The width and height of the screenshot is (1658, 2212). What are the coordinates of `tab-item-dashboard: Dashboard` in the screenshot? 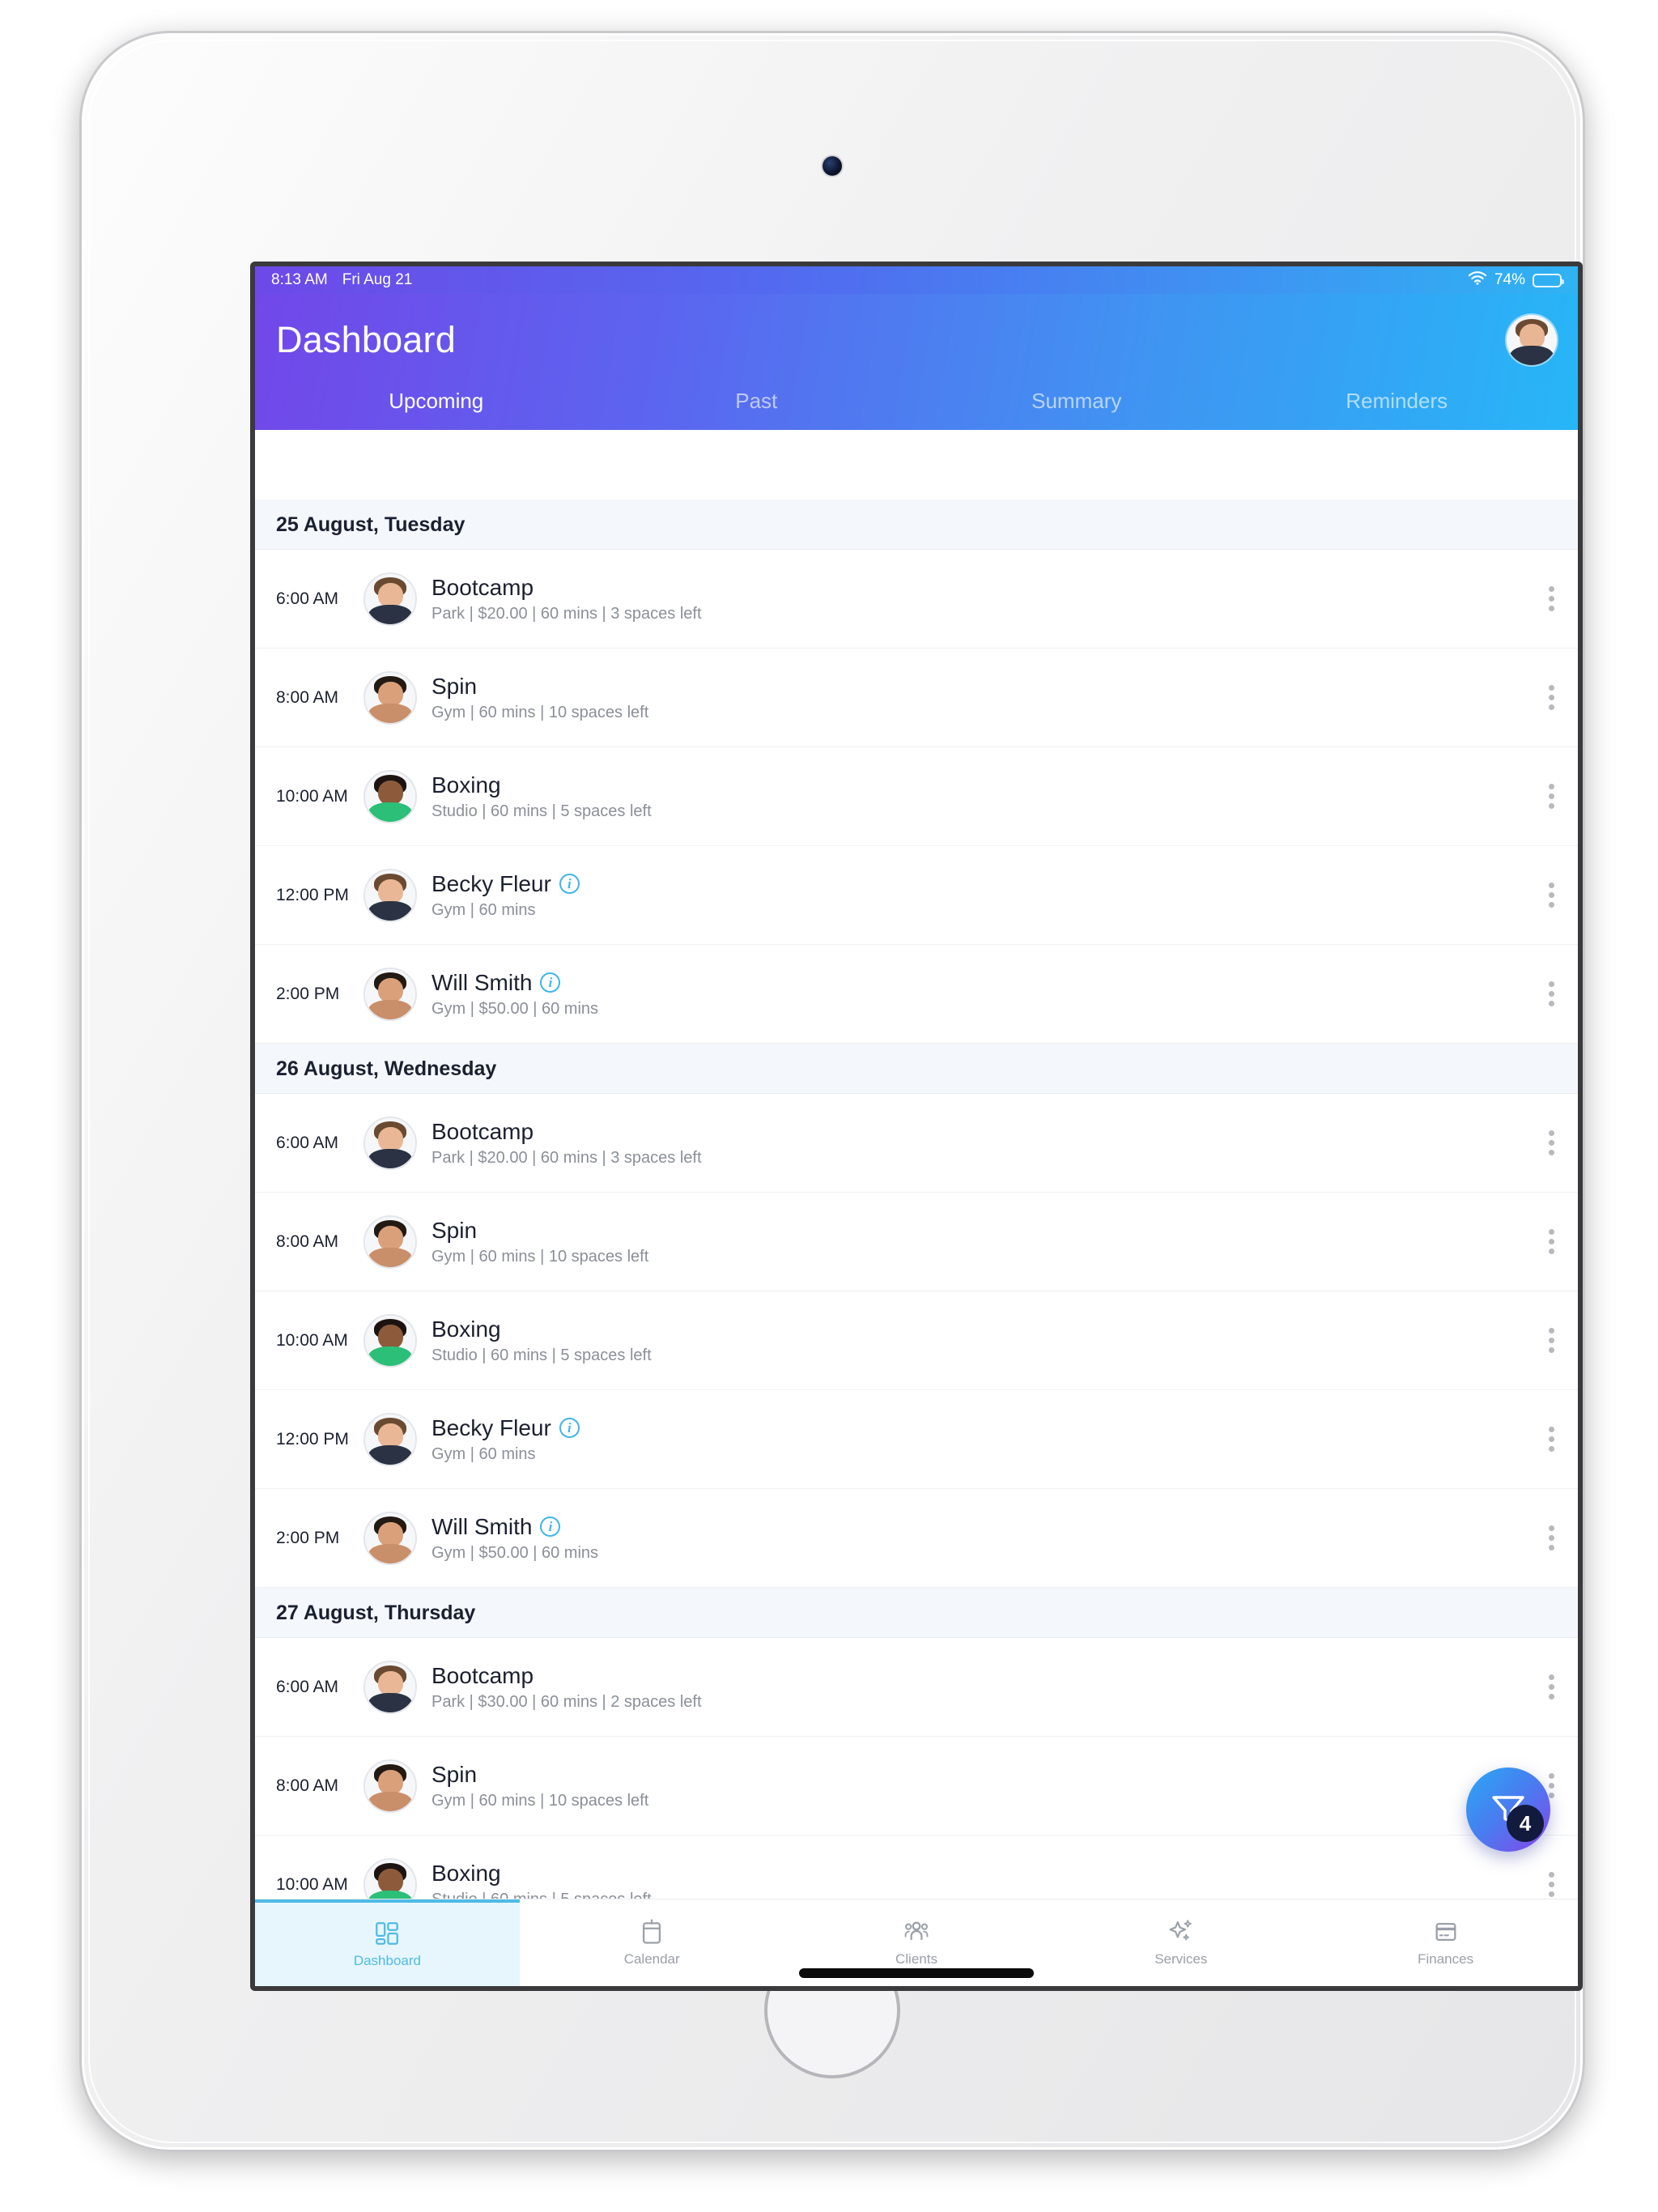 It's located at (387, 1943).